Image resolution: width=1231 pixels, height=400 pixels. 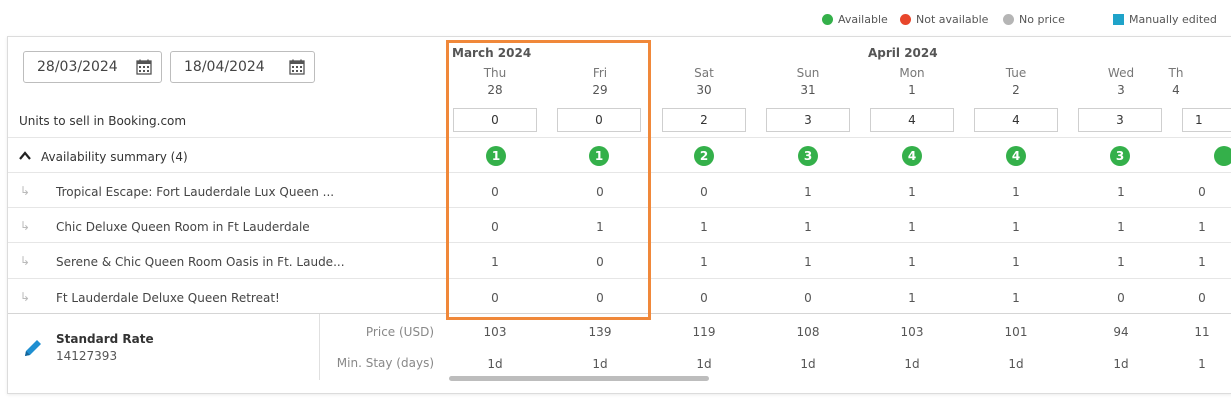 What do you see at coordinates (399, 332) in the screenshot?
I see `price-label: Price (USD)` at bounding box center [399, 332].